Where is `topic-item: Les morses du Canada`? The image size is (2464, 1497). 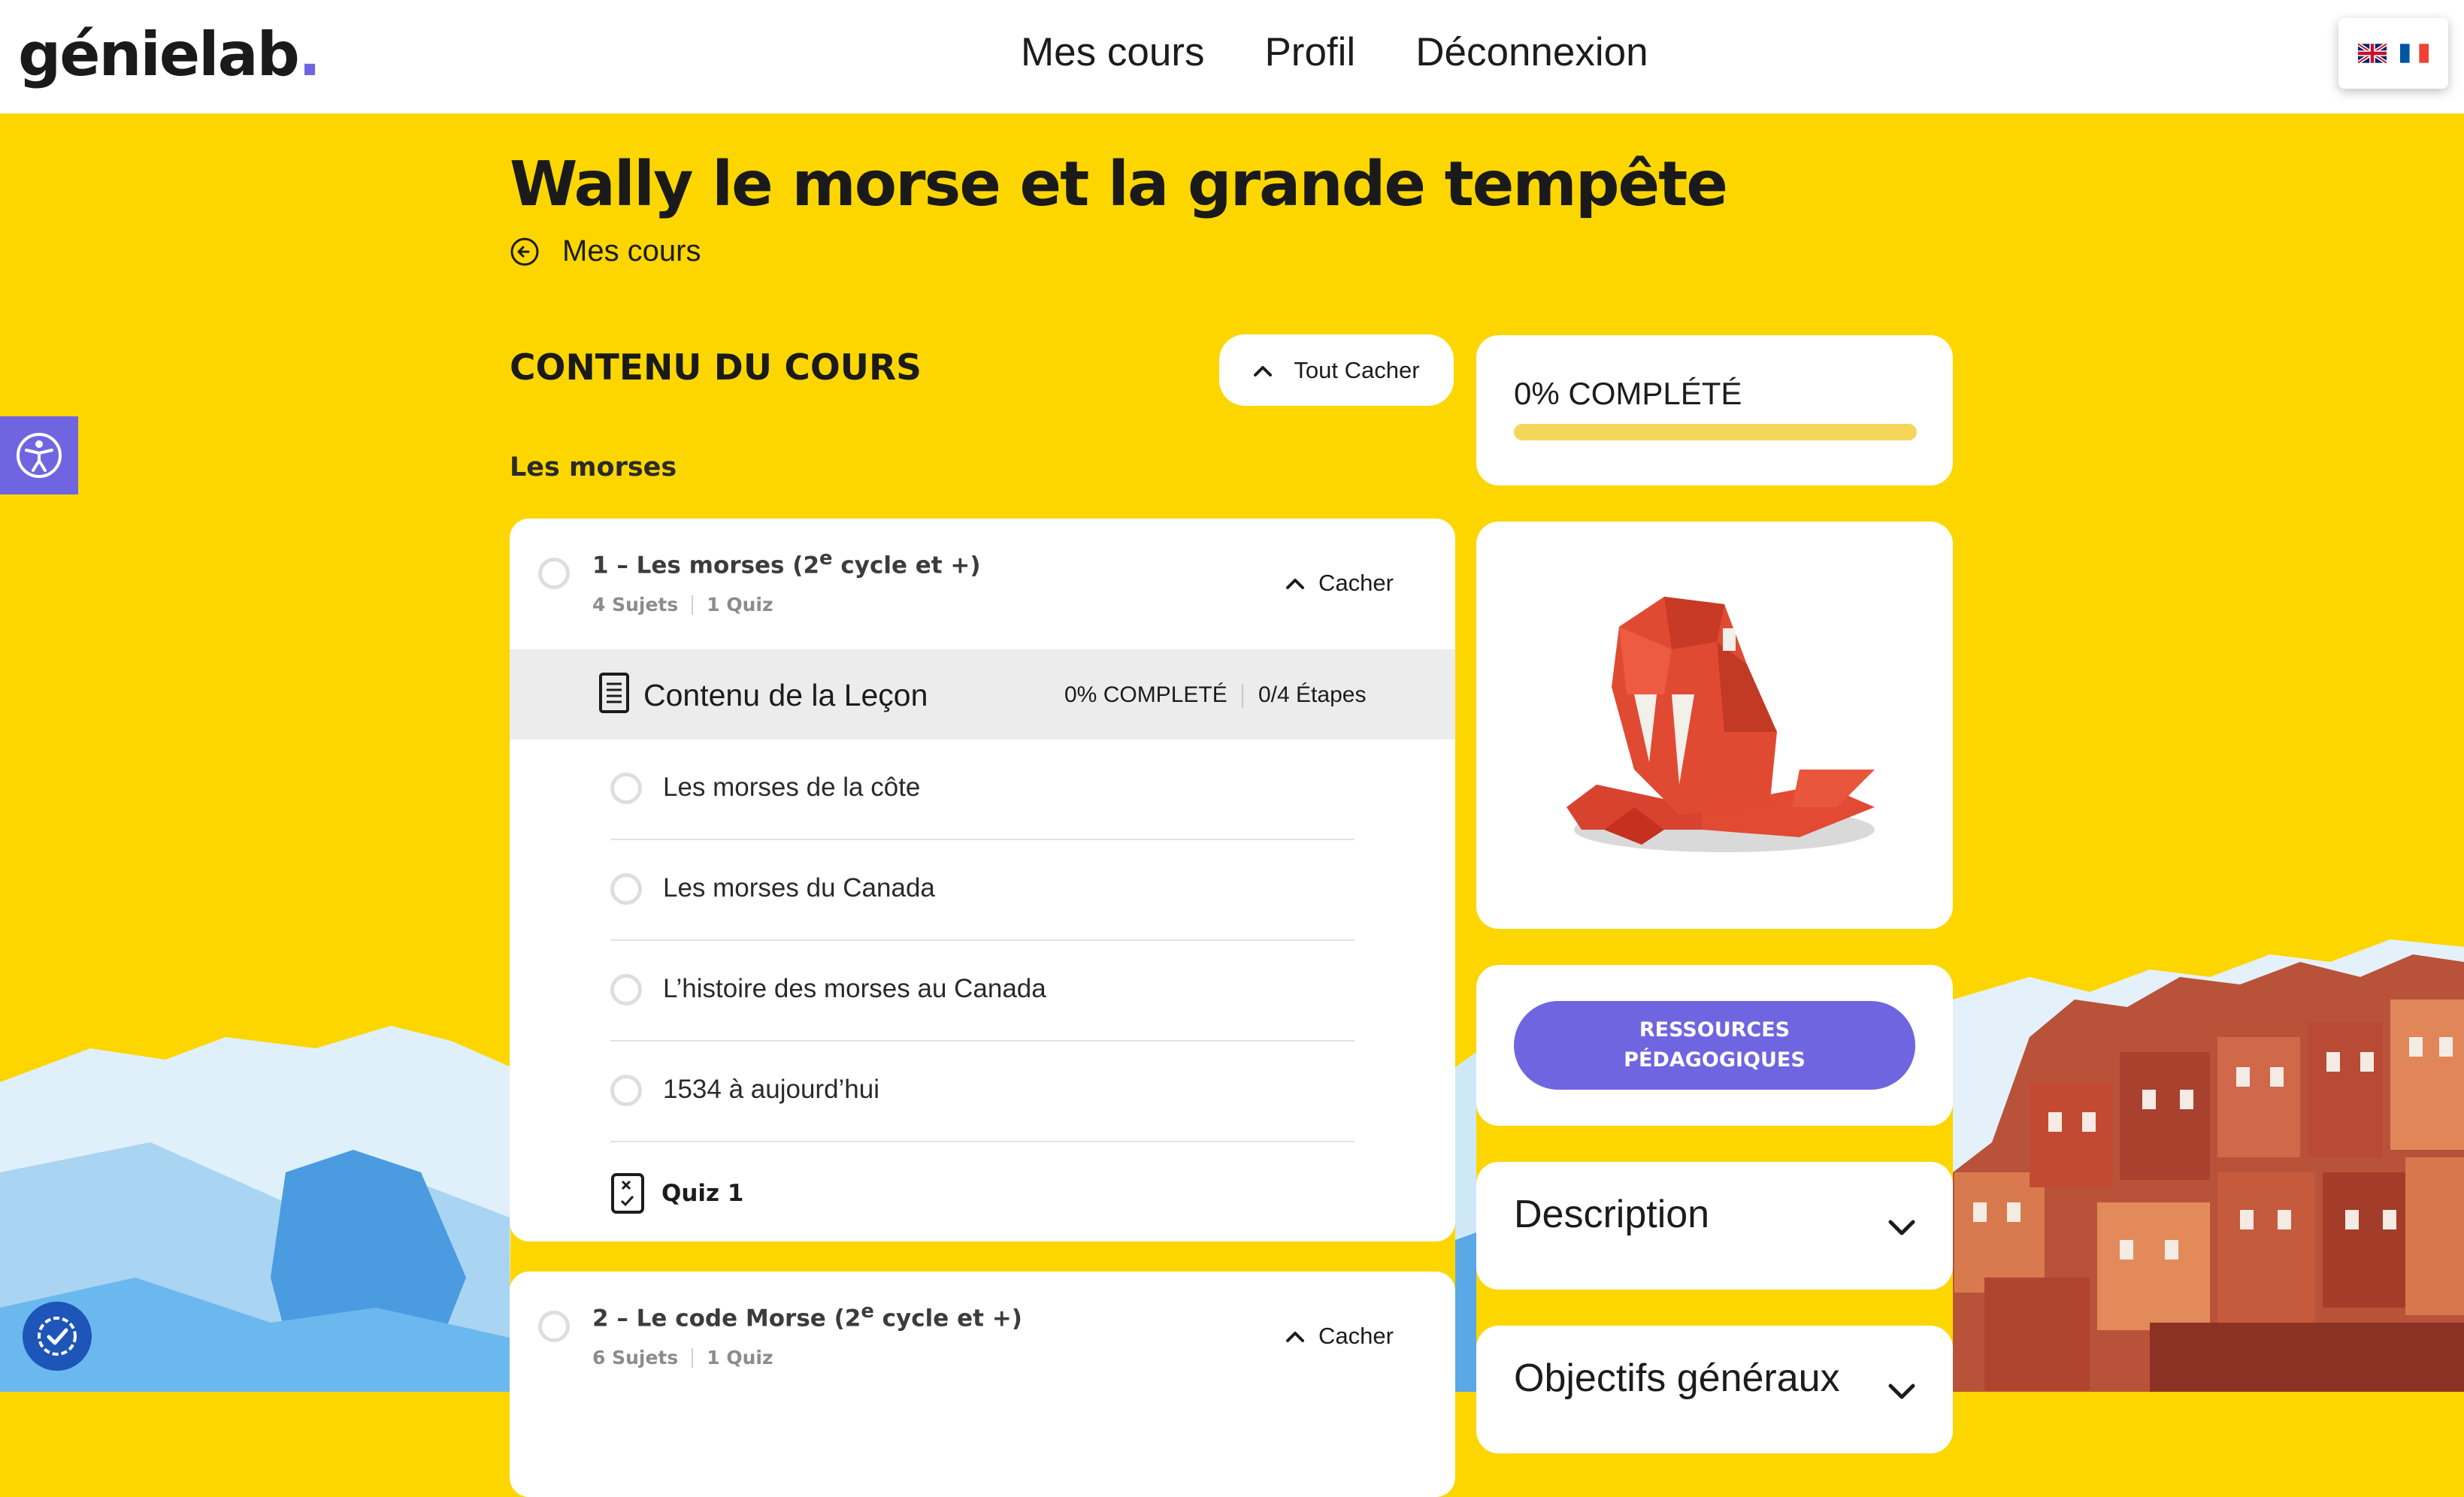
topic-item: Les morses du Canada is located at coordinates (983, 890).